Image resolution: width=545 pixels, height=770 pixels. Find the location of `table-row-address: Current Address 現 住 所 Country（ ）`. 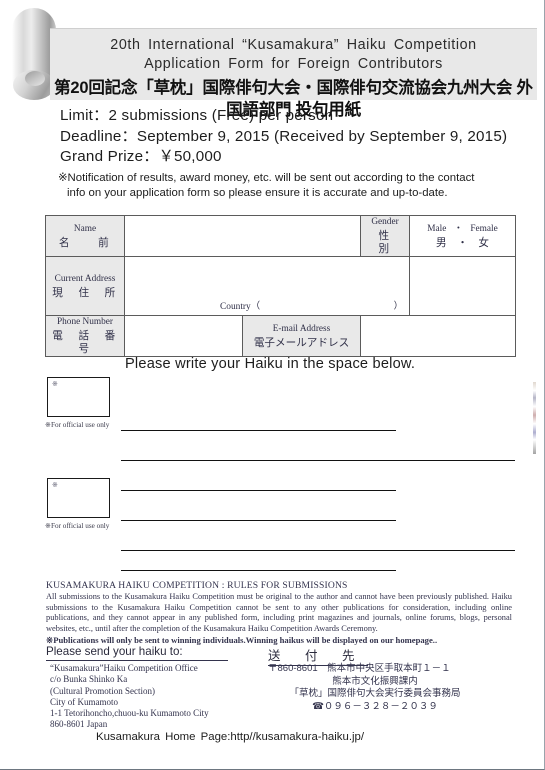

table-row-address: Current Address 現 住 所 Country（ ） is located at coordinates (280, 286).